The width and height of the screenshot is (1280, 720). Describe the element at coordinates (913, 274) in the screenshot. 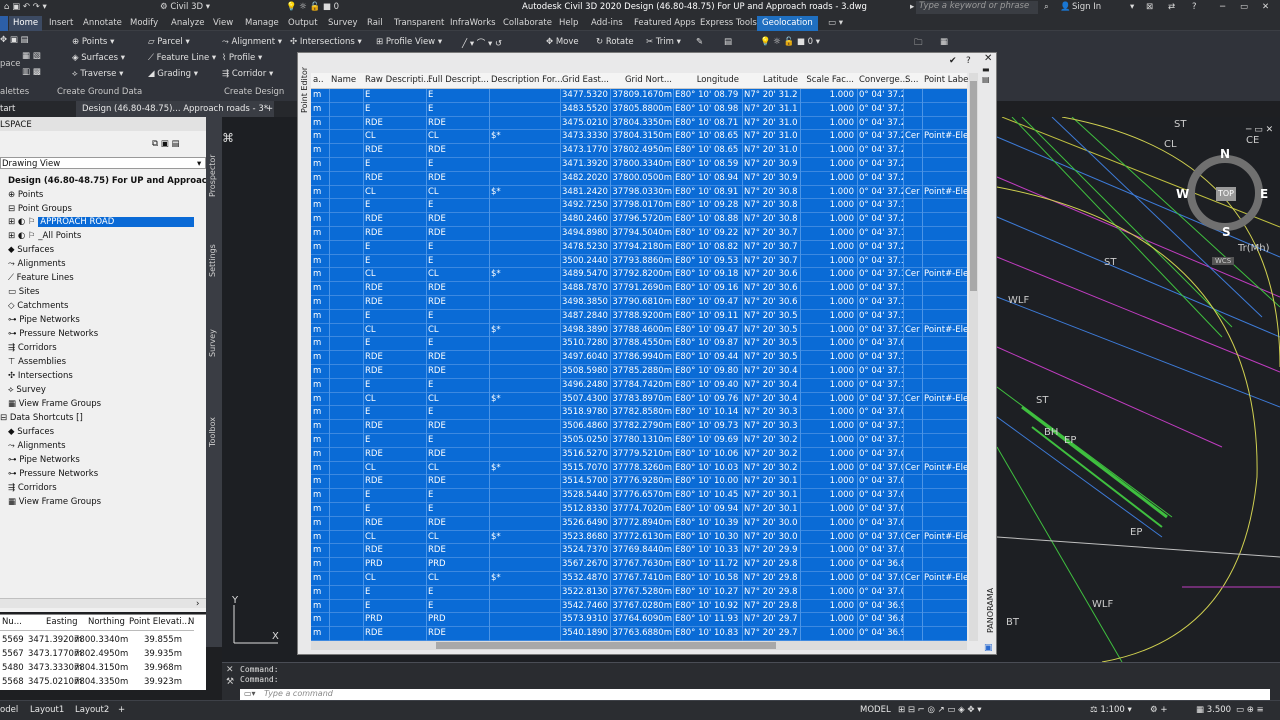

I see `table-cell: Cer` at that location.